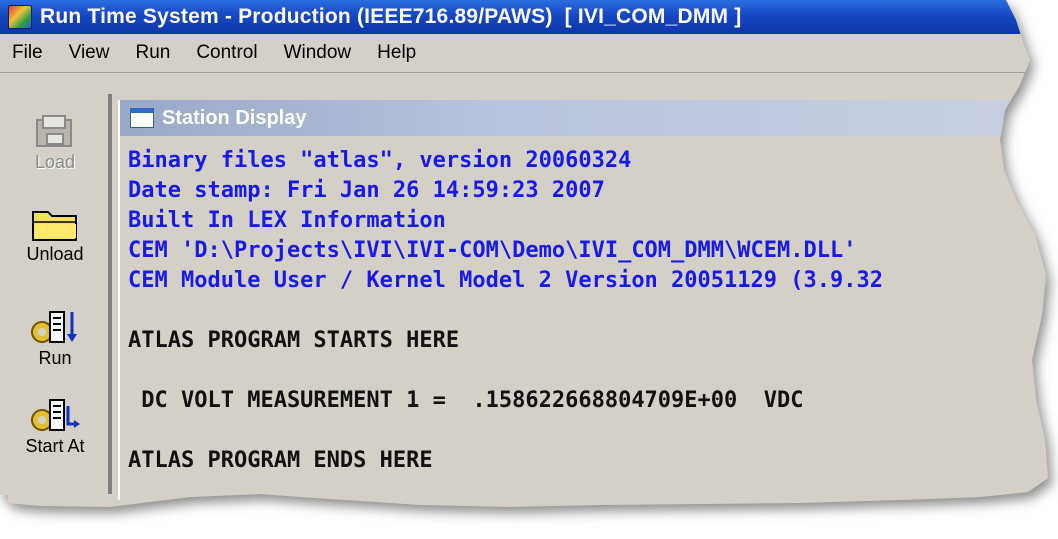 The image size is (1058, 539). What do you see at coordinates (20, 17) in the screenshot?
I see `app-icon` at bounding box center [20, 17].